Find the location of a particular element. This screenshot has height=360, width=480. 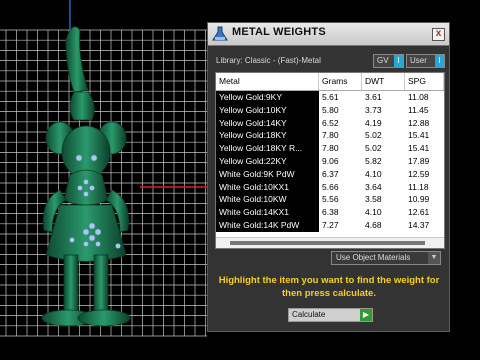

table-row: White Gold:10KW 5.56 3.58 10.99 is located at coordinates (330, 200).